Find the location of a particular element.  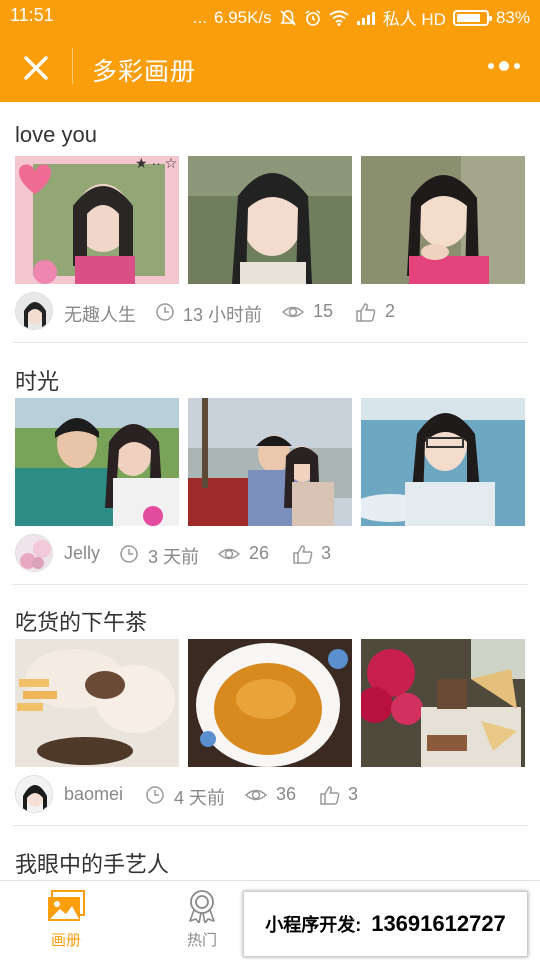

view-count: 15 is located at coordinates (323, 311).